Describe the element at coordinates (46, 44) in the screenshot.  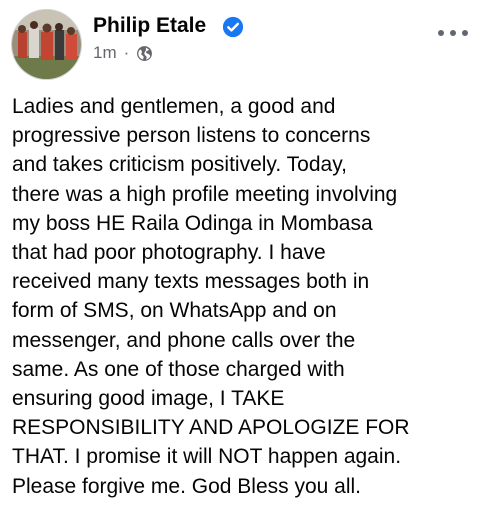
I see `avatar` at that location.